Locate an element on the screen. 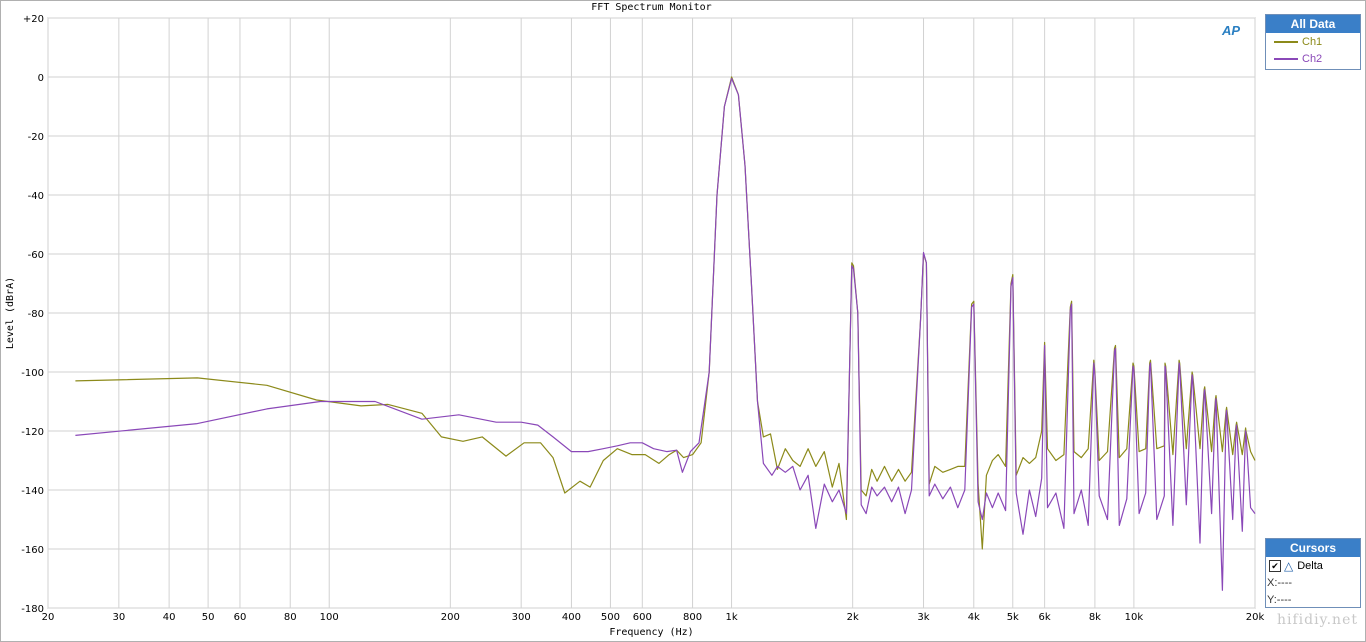 This screenshot has height=642, width=1366. legend-label-ch2: Ch2 is located at coordinates (1312, 58).